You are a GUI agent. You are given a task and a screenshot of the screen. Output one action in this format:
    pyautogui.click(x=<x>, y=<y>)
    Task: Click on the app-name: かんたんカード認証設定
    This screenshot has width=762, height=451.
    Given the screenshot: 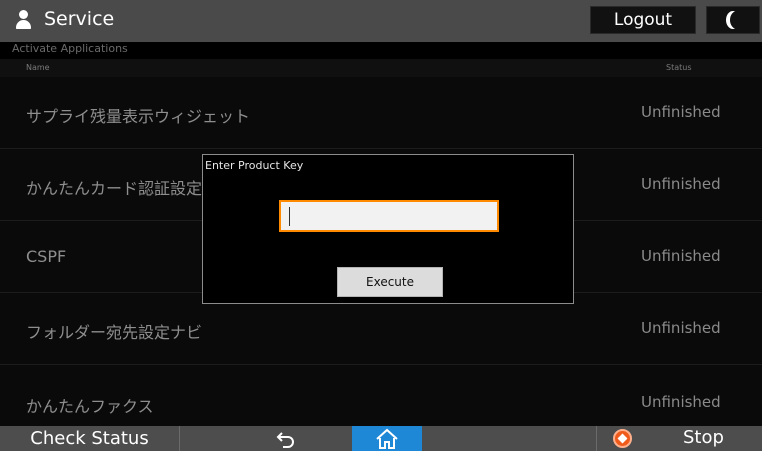 What is the action you would take?
    pyautogui.click(x=114, y=188)
    